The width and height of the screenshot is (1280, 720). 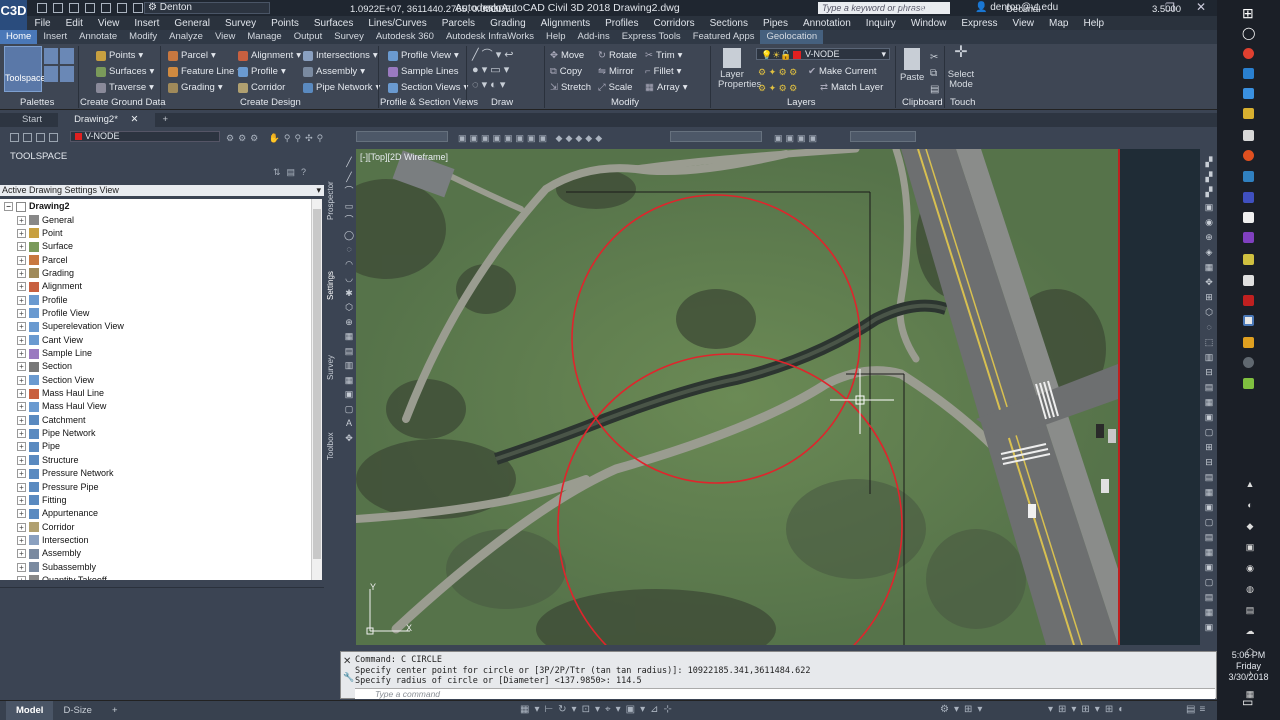 I want to click on panel-layers: Layers, so click(x=801, y=102).